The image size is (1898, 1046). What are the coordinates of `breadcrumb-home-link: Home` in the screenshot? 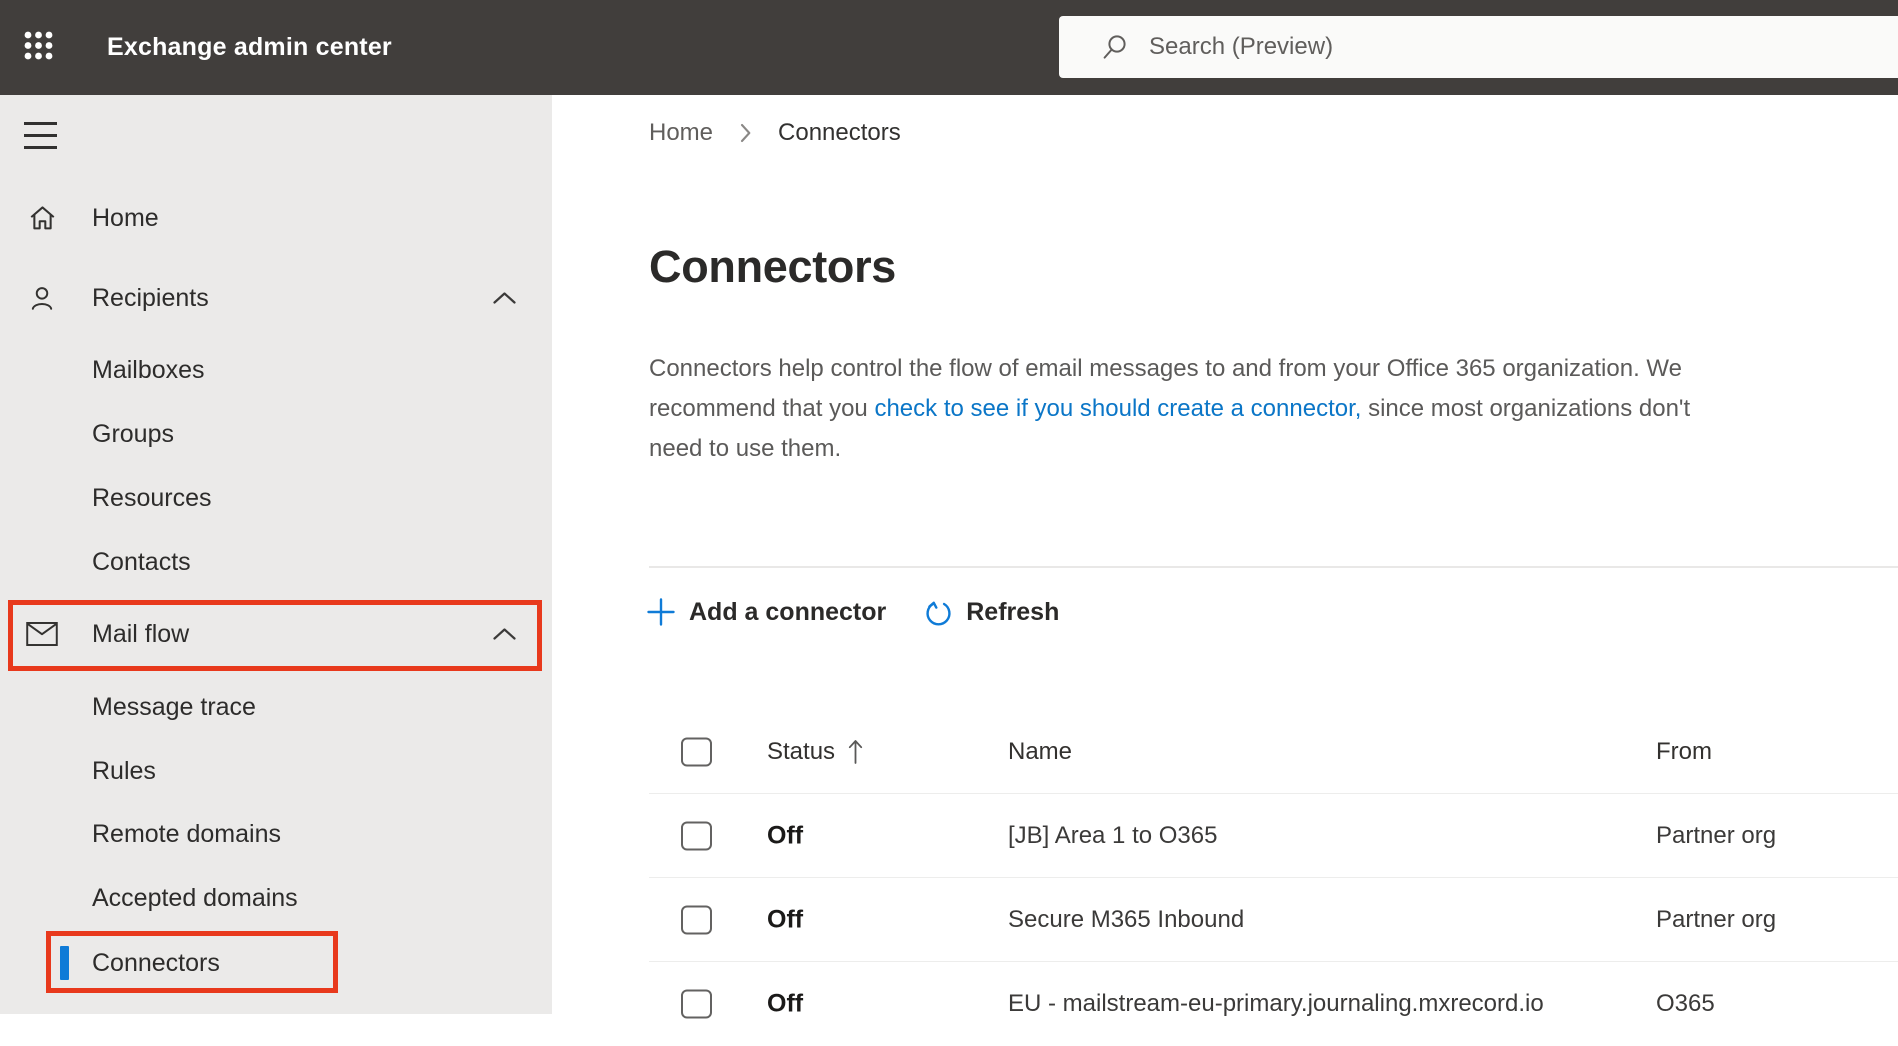 It's located at (681, 133).